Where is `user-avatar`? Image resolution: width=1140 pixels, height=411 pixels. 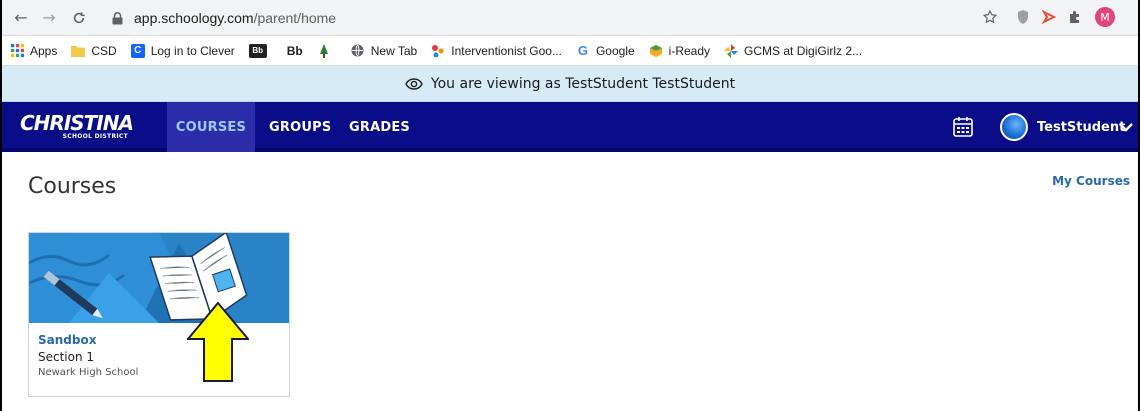
user-avatar is located at coordinates (1014, 127).